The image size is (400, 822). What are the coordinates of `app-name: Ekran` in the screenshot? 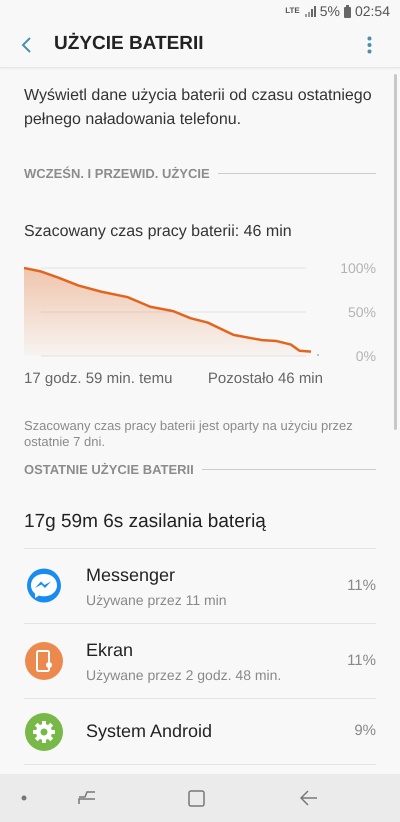 It's located at (110, 650).